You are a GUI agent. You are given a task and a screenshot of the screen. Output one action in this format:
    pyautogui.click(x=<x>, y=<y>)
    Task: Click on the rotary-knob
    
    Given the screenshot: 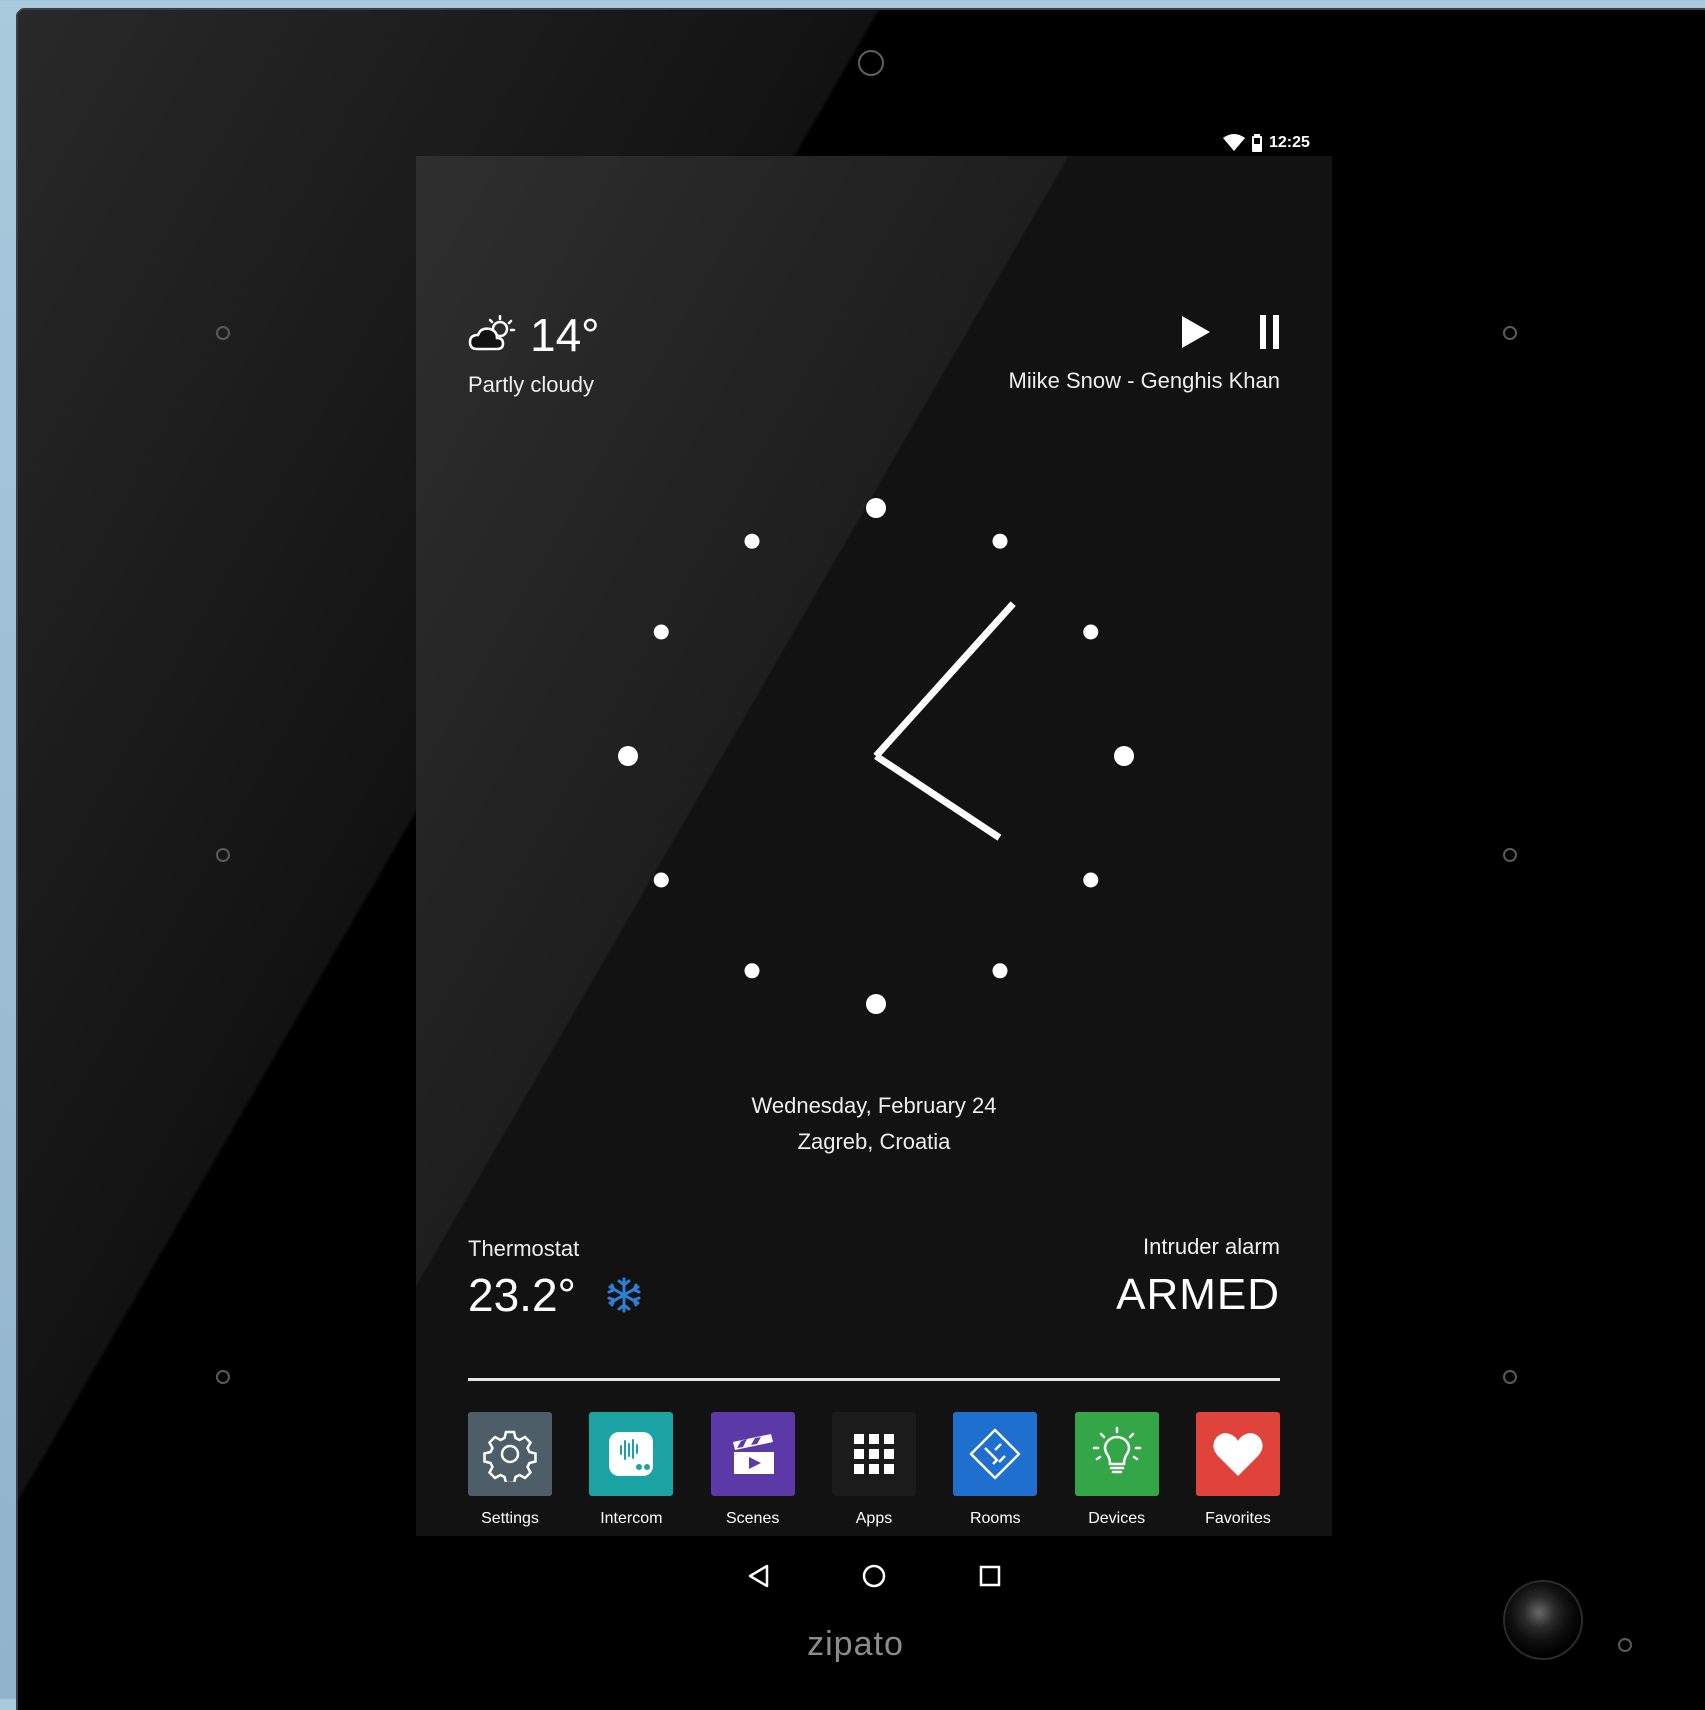 What is the action you would take?
    pyautogui.click(x=1543, y=1620)
    